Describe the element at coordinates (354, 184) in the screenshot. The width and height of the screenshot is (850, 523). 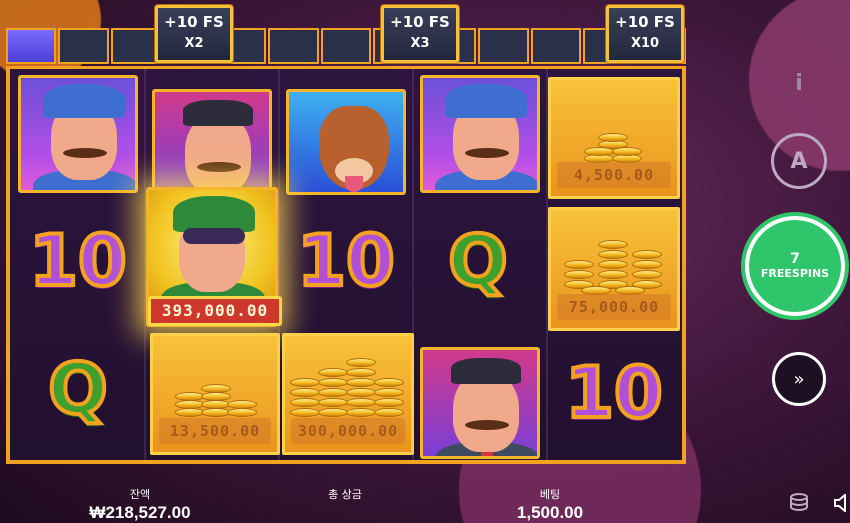
I see `dog-tongue` at that location.